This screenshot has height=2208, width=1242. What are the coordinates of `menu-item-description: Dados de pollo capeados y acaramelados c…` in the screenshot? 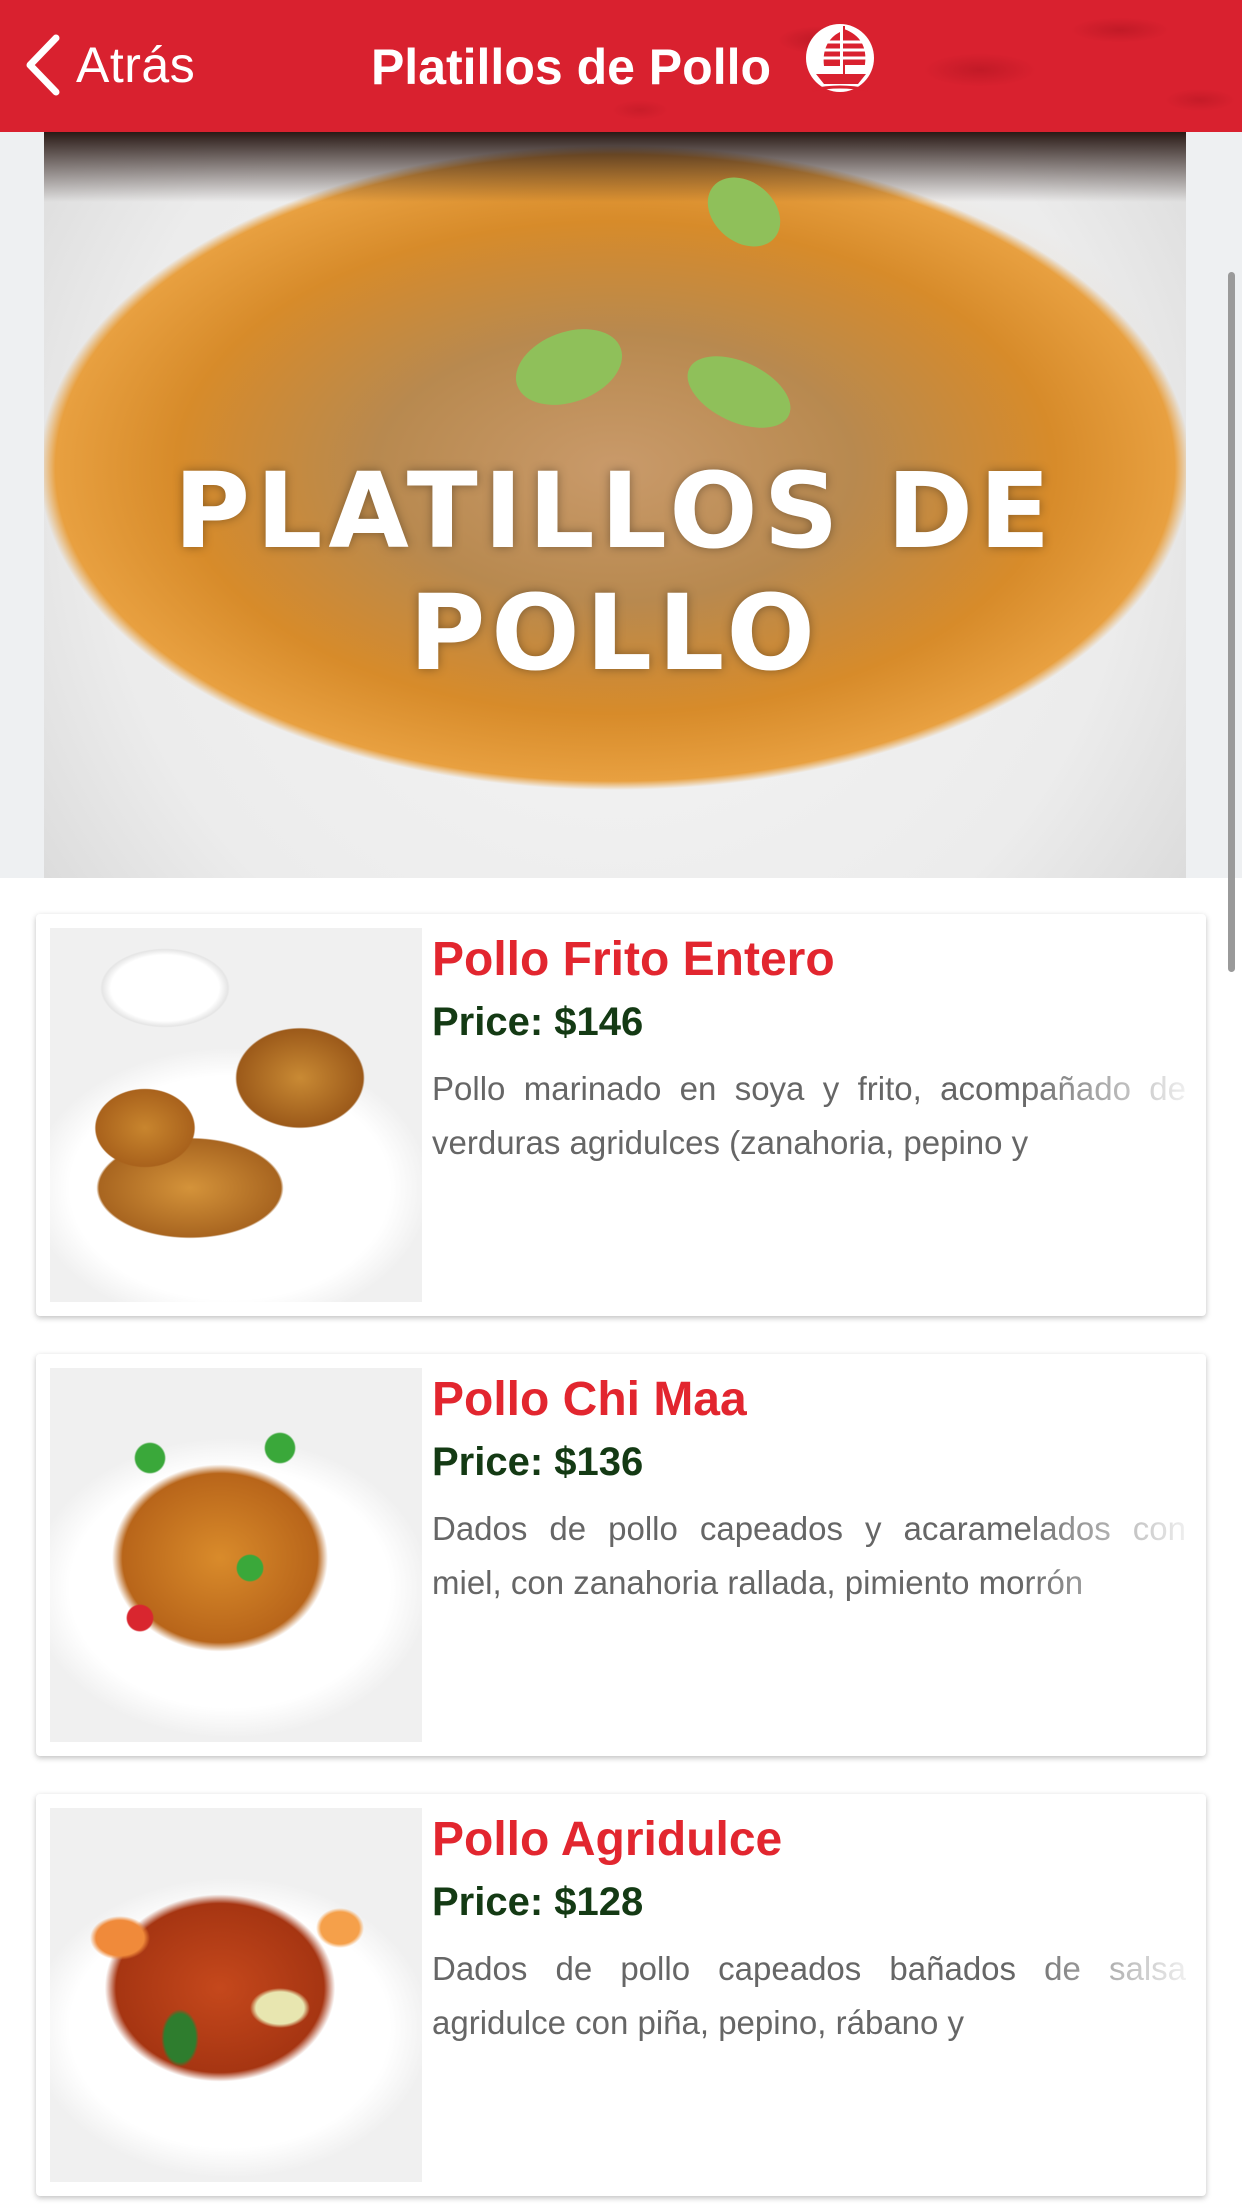 It's located at (809, 1555).